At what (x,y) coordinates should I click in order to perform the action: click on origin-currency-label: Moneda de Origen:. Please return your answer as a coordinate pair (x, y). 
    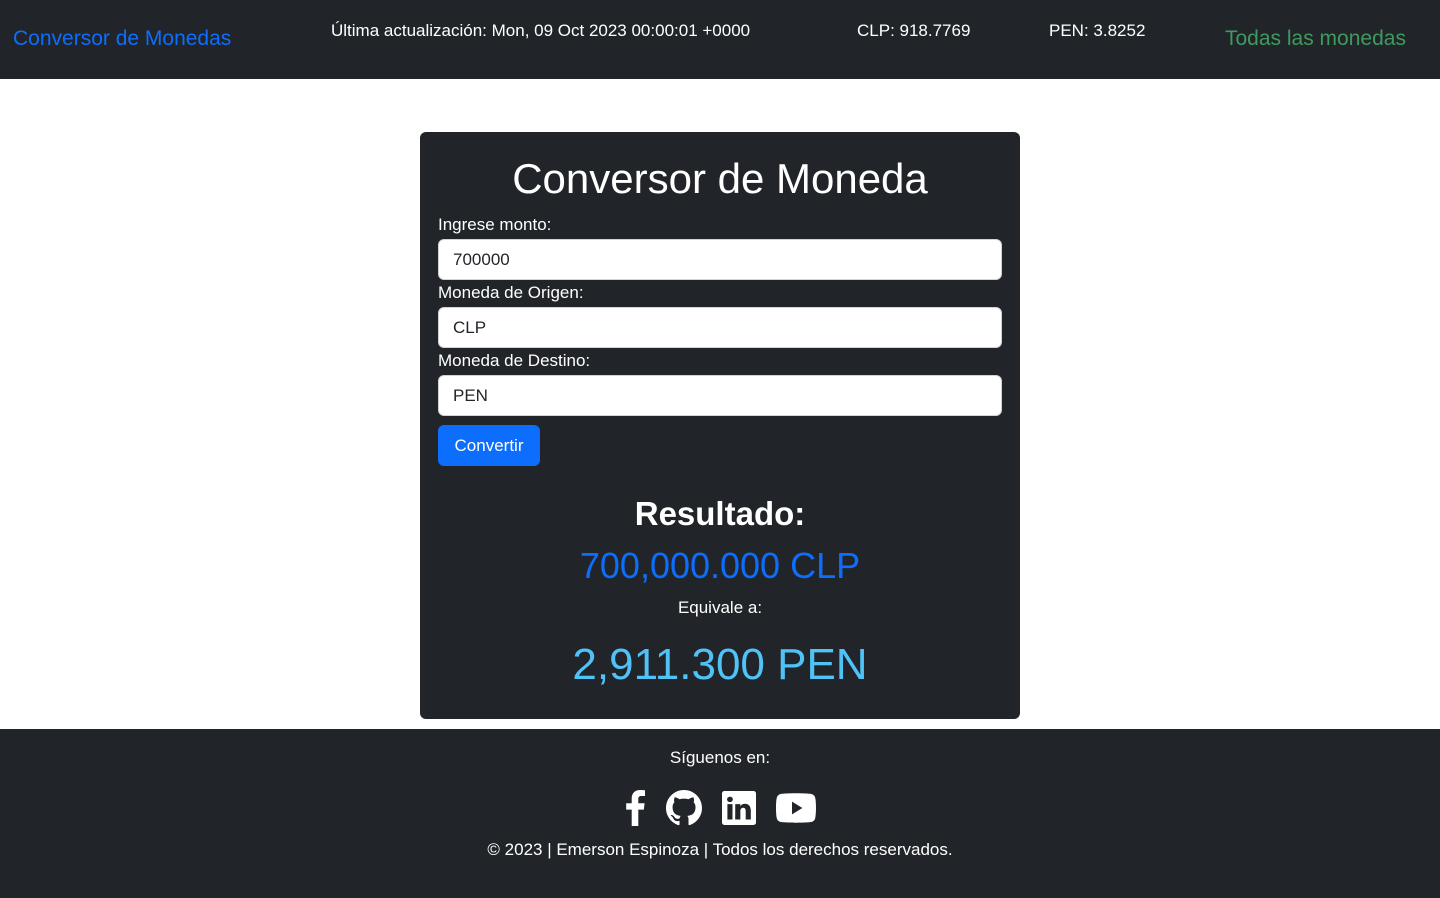
    Looking at the image, I should click on (511, 292).